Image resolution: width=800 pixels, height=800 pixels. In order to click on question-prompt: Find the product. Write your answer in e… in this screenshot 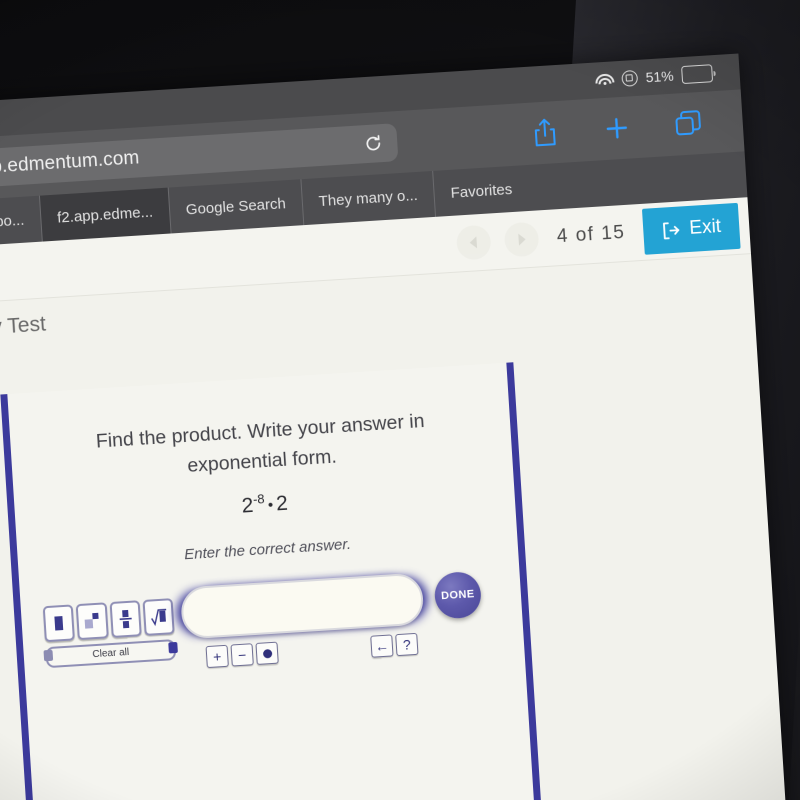, I will do `click(259, 428)`.